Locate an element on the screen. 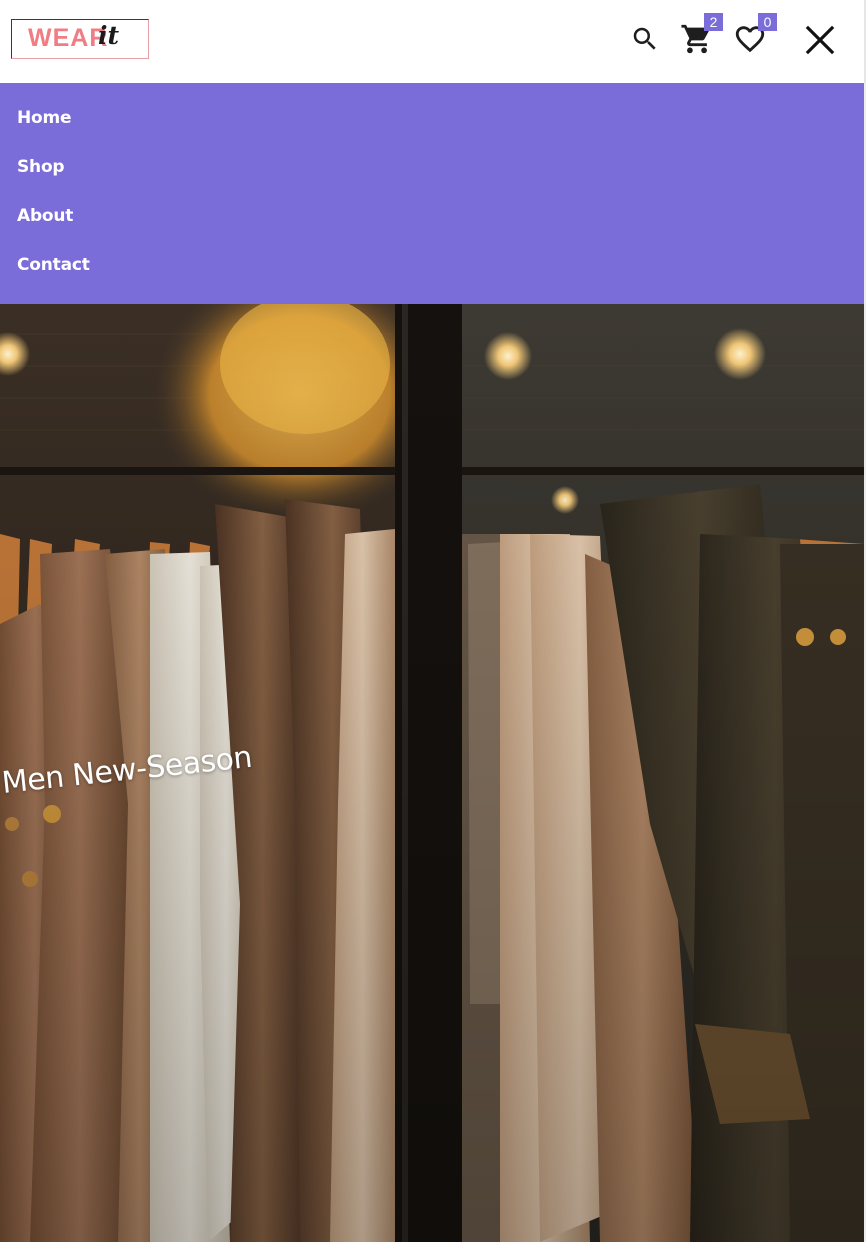 The image size is (866, 1242). nav-item-home: Home is located at coordinates (44, 118).